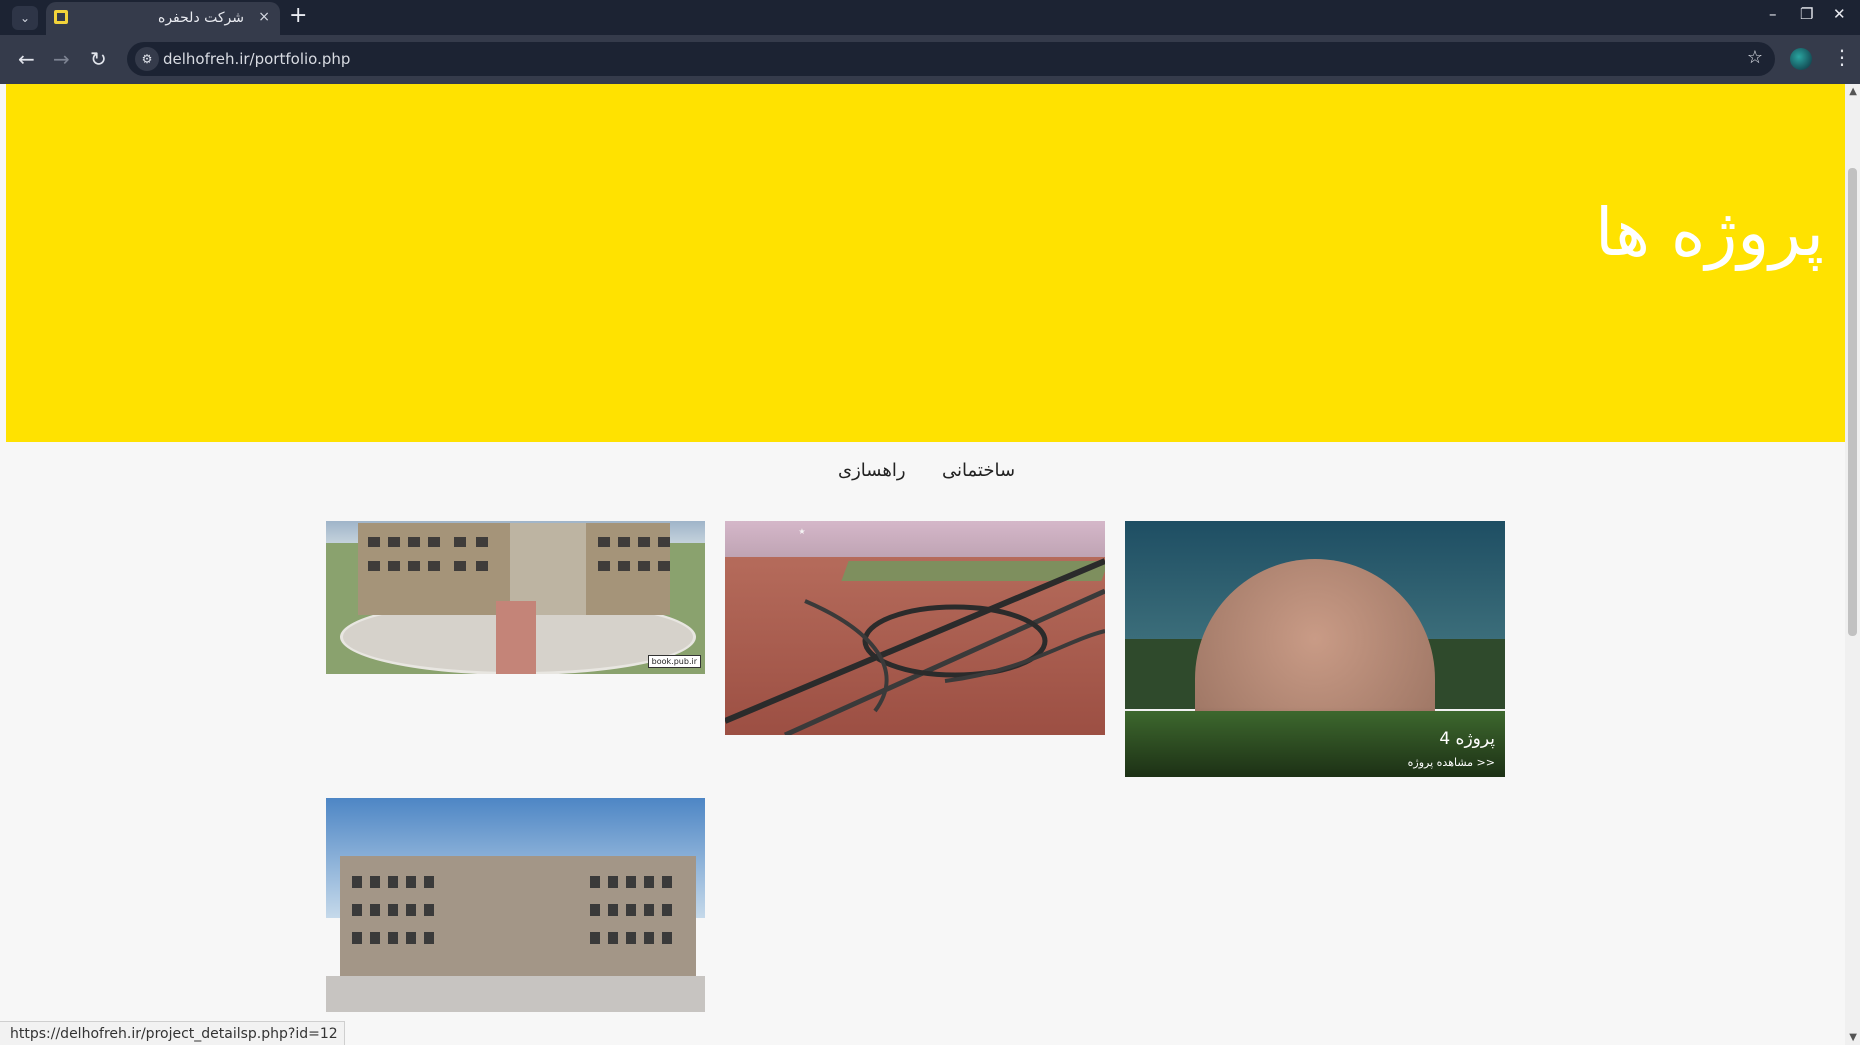  I want to click on scroll-thumb, so click(1852, 402).